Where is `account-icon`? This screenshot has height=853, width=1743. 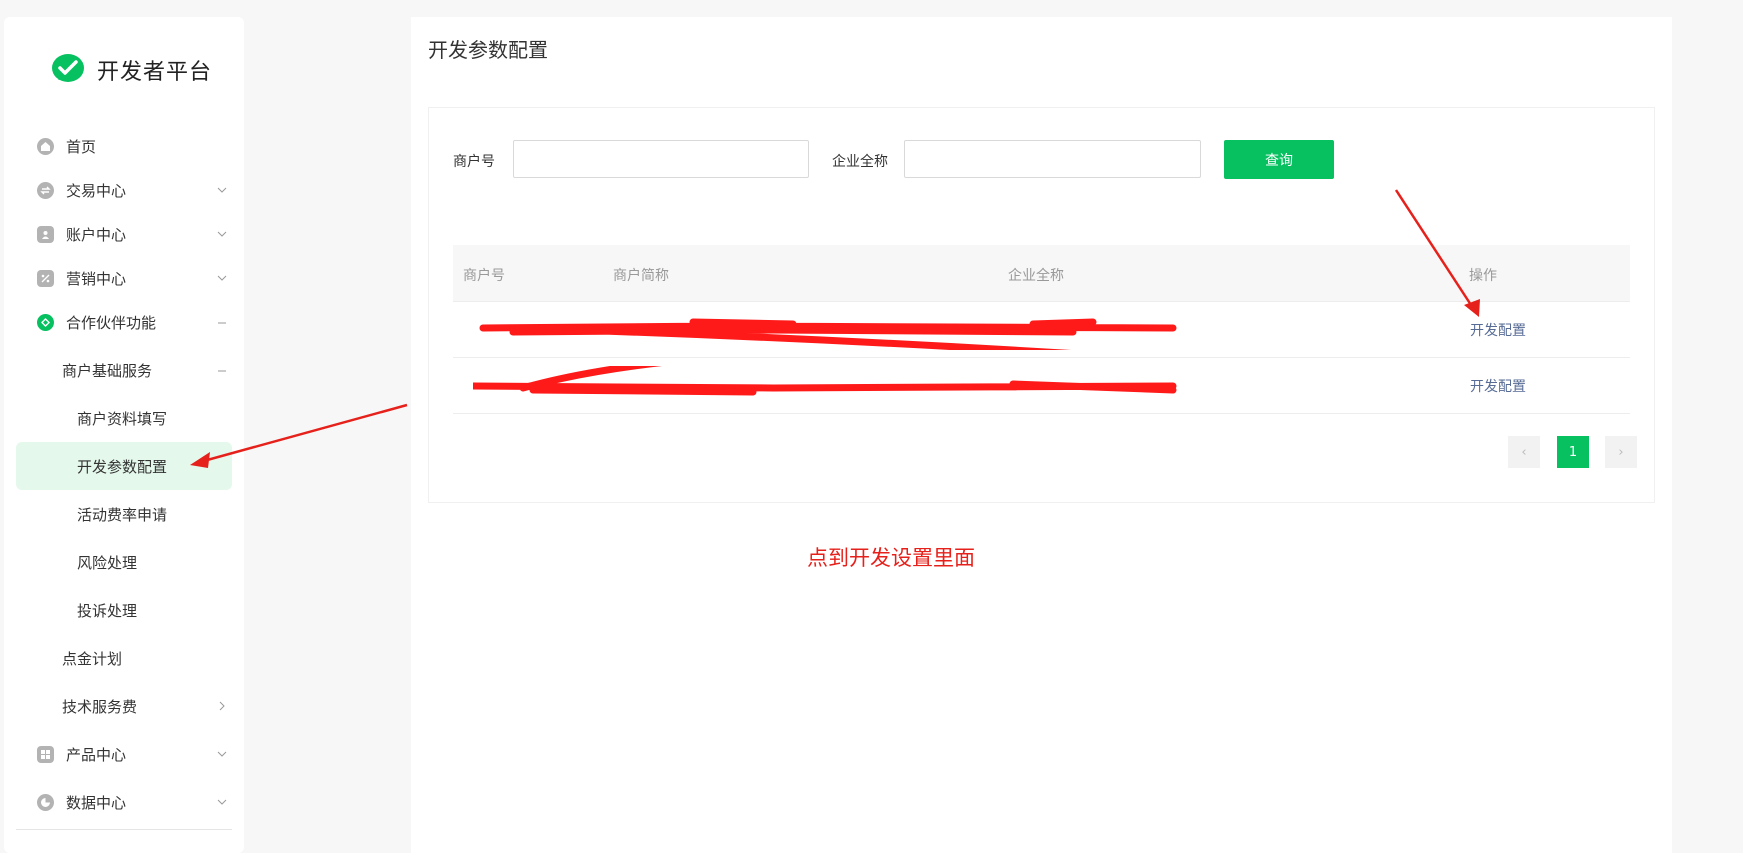 account-icon is located at coordinates (45, 234).